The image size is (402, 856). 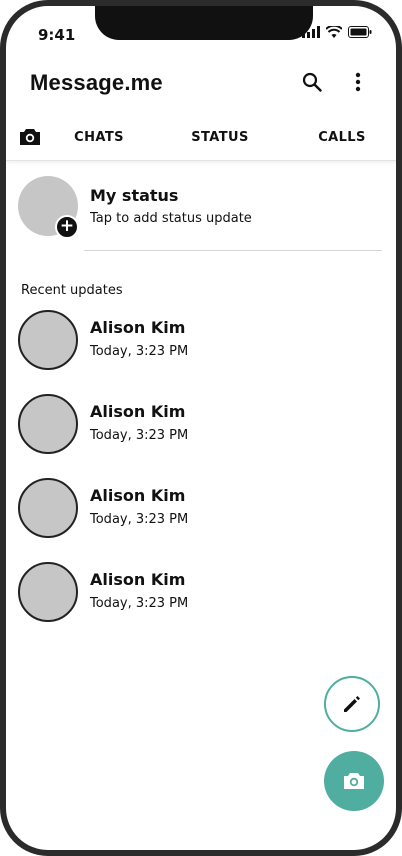 I want to click on pencil-icon, so click(x=352, y=704).